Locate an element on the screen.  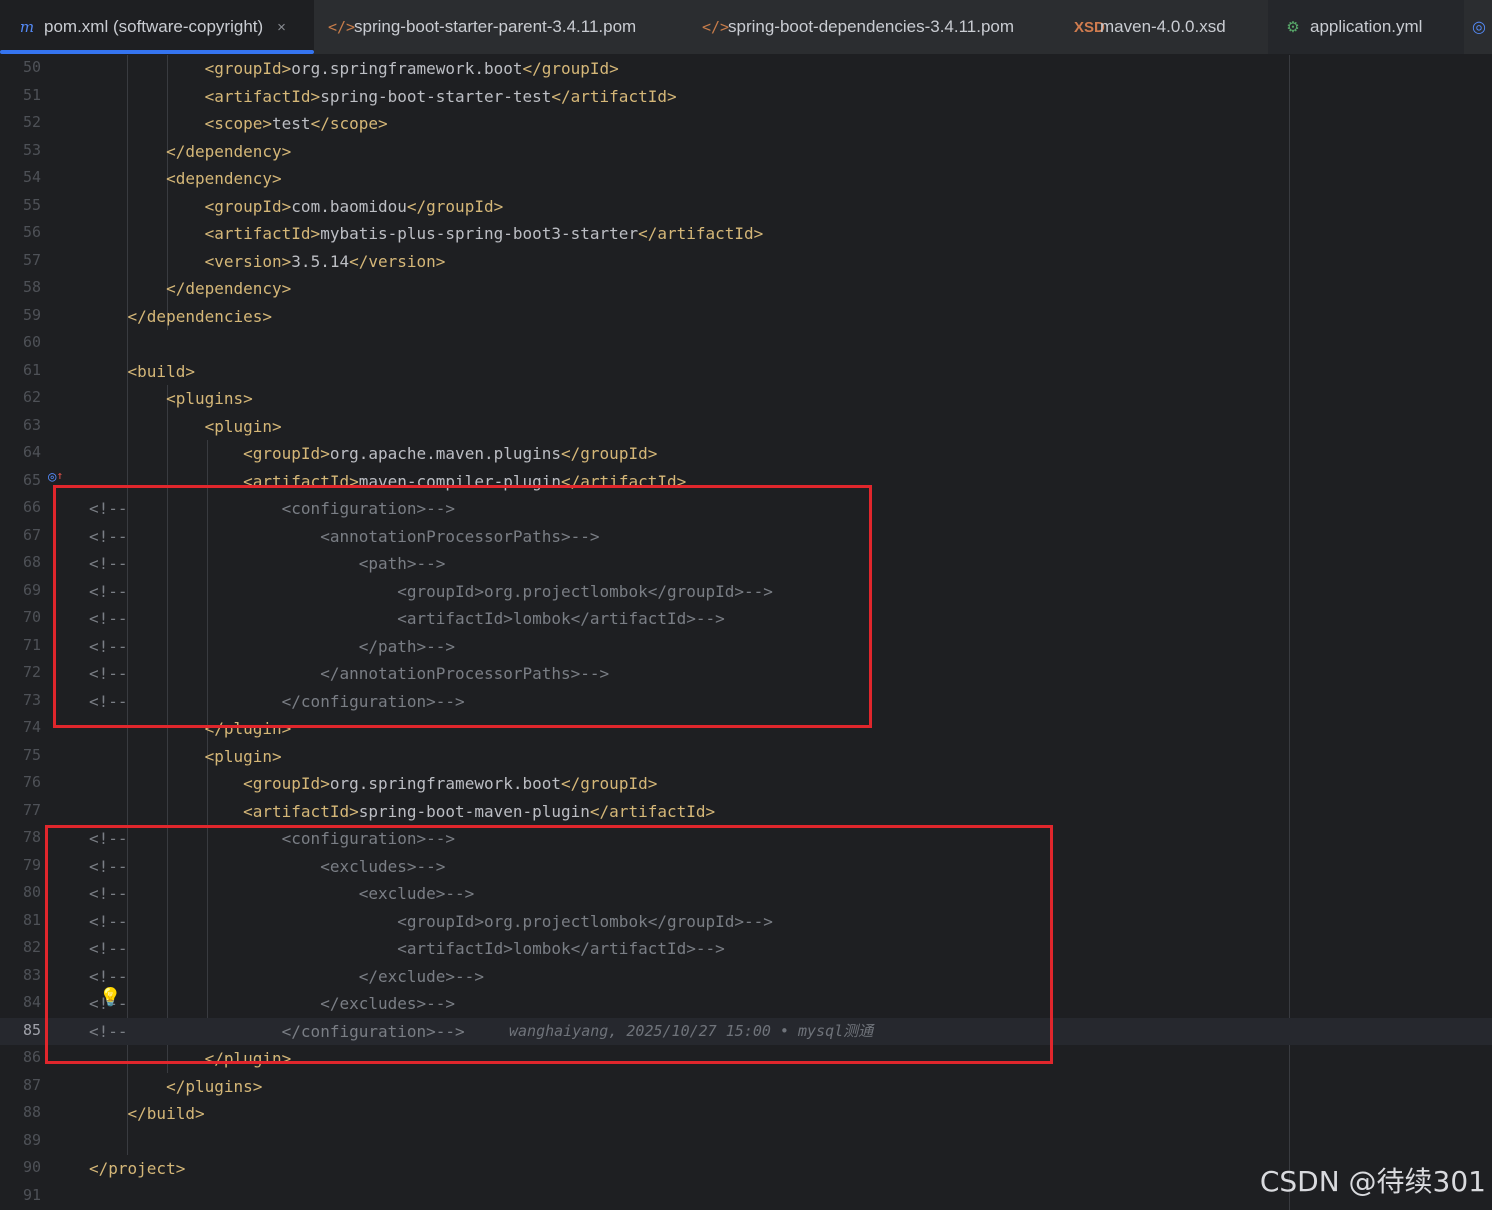
line-number: 52 is located at coordinates (31, 122).